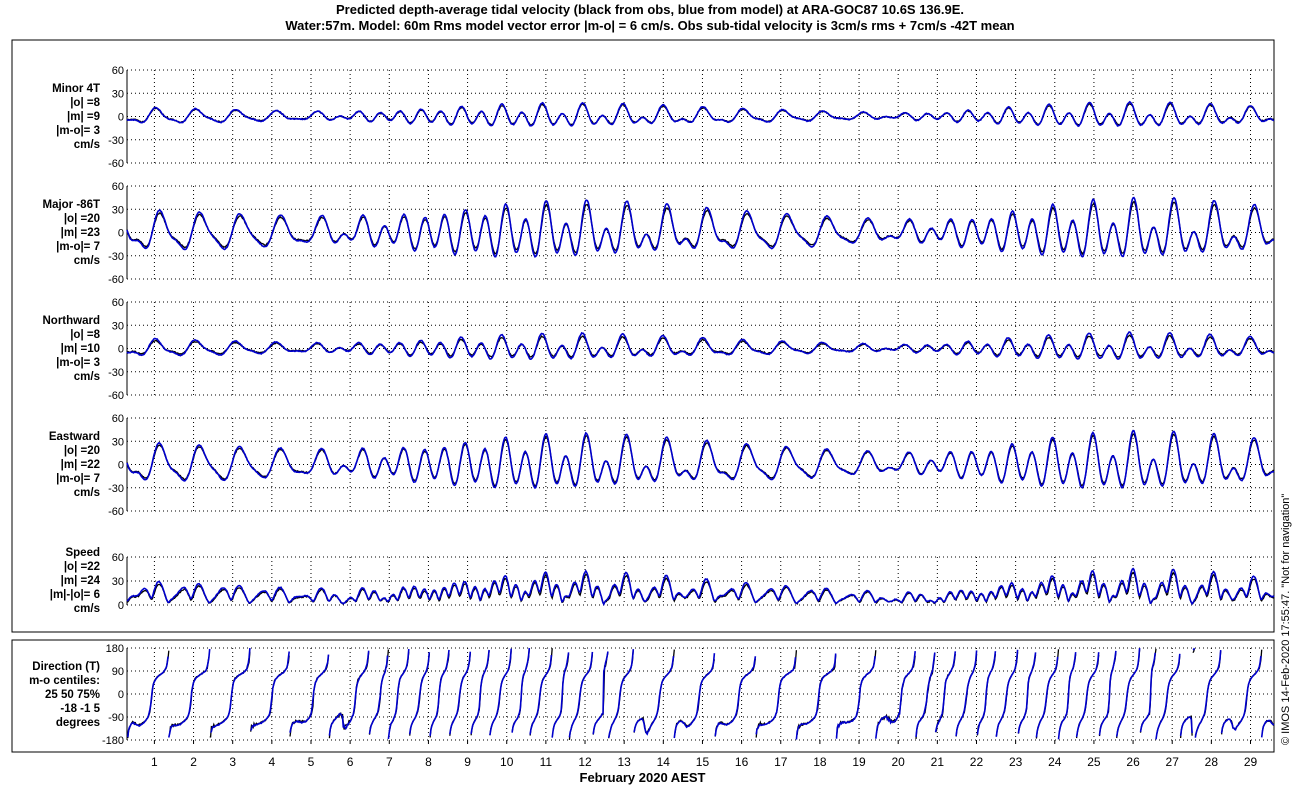  Describe the element at coordinates (1212, 762) in the screenshot. I see `x-tick-label: 28` at that location.